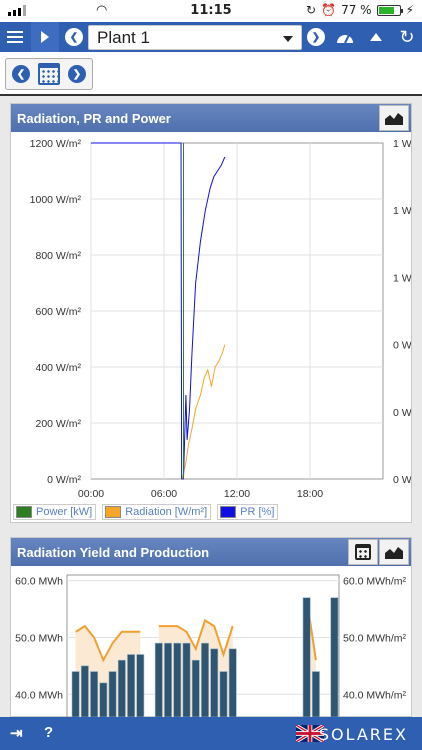  What do you see at coordinates (356, 10) in the screenshot?
I see `battery-percent: 77 %` at bounding box center [356, 10].